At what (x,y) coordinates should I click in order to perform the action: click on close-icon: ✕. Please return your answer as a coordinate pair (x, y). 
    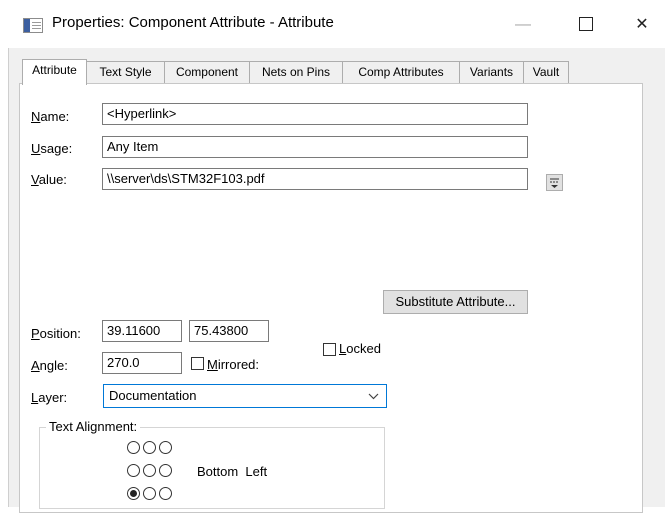
    Looking at the image, I should click on (642, 24).